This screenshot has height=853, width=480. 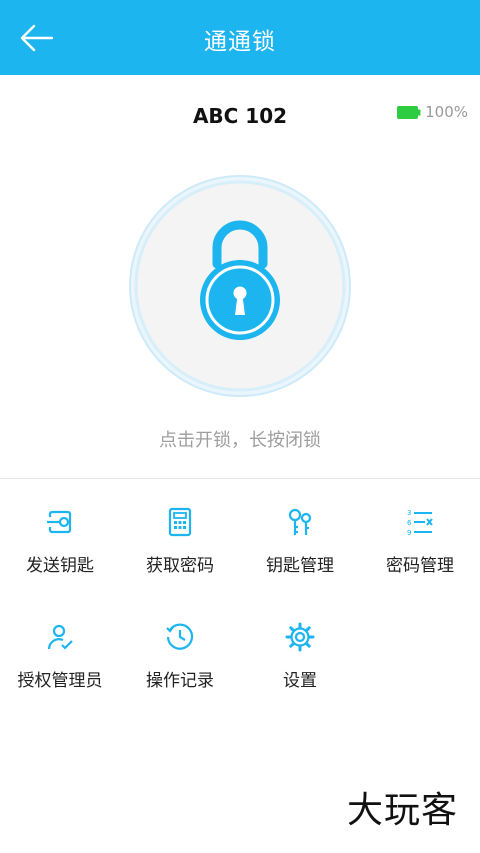 What do you see at coordinates (180, 522) in the screenshot?
I see `calculator-icon` at bounding box center [180, 522].